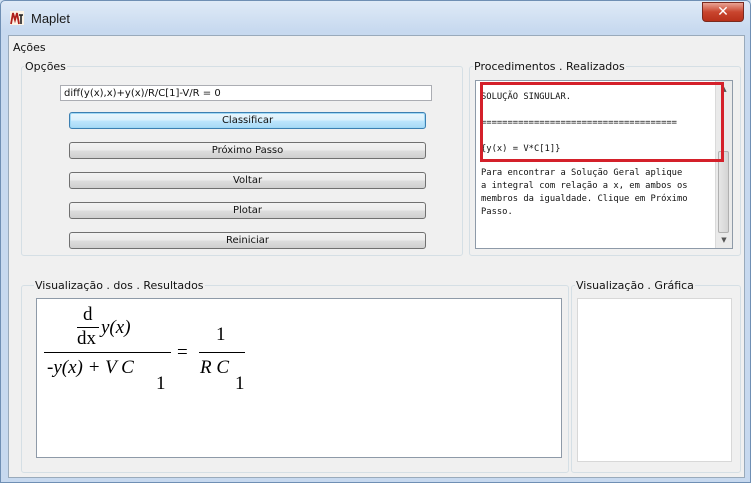  What do you see at coordinates (86, 338) in the screenshot?
I see `eq-dx: dx` at bounding box center [86, 338].